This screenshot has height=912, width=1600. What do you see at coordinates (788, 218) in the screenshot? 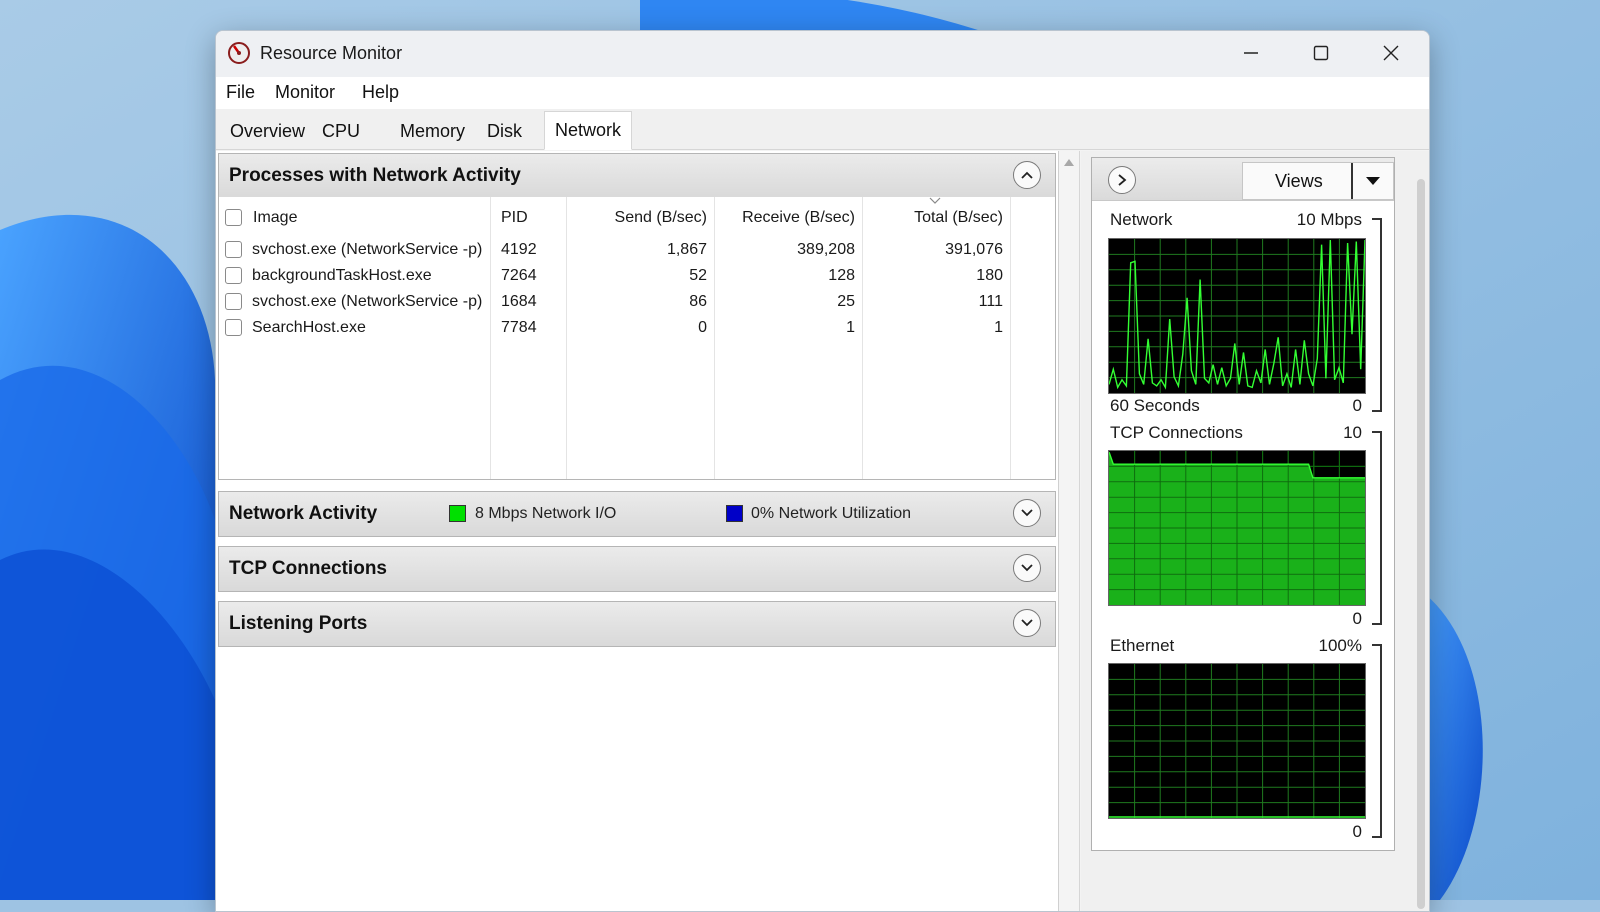
I see `column-header-receive: Receive (B/sec)` at bounding box center [788, 218].